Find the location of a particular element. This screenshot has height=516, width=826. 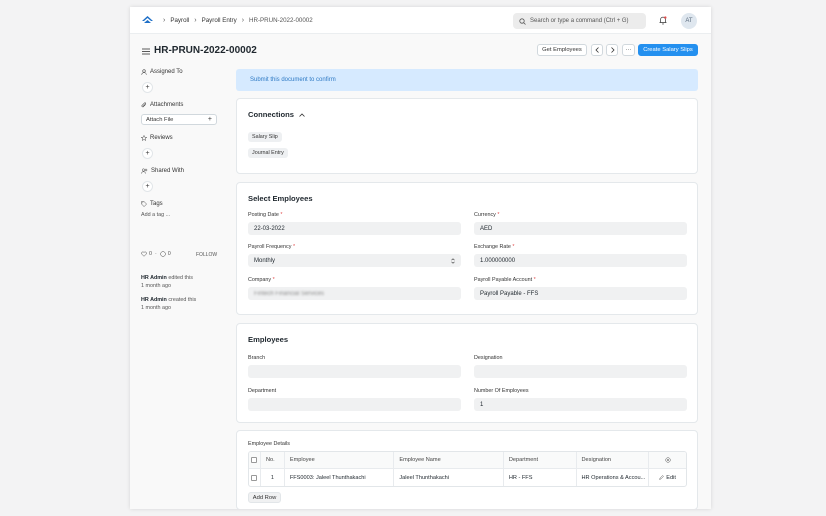

activity-time: 1 month ago is located at coordinates (156, 308).